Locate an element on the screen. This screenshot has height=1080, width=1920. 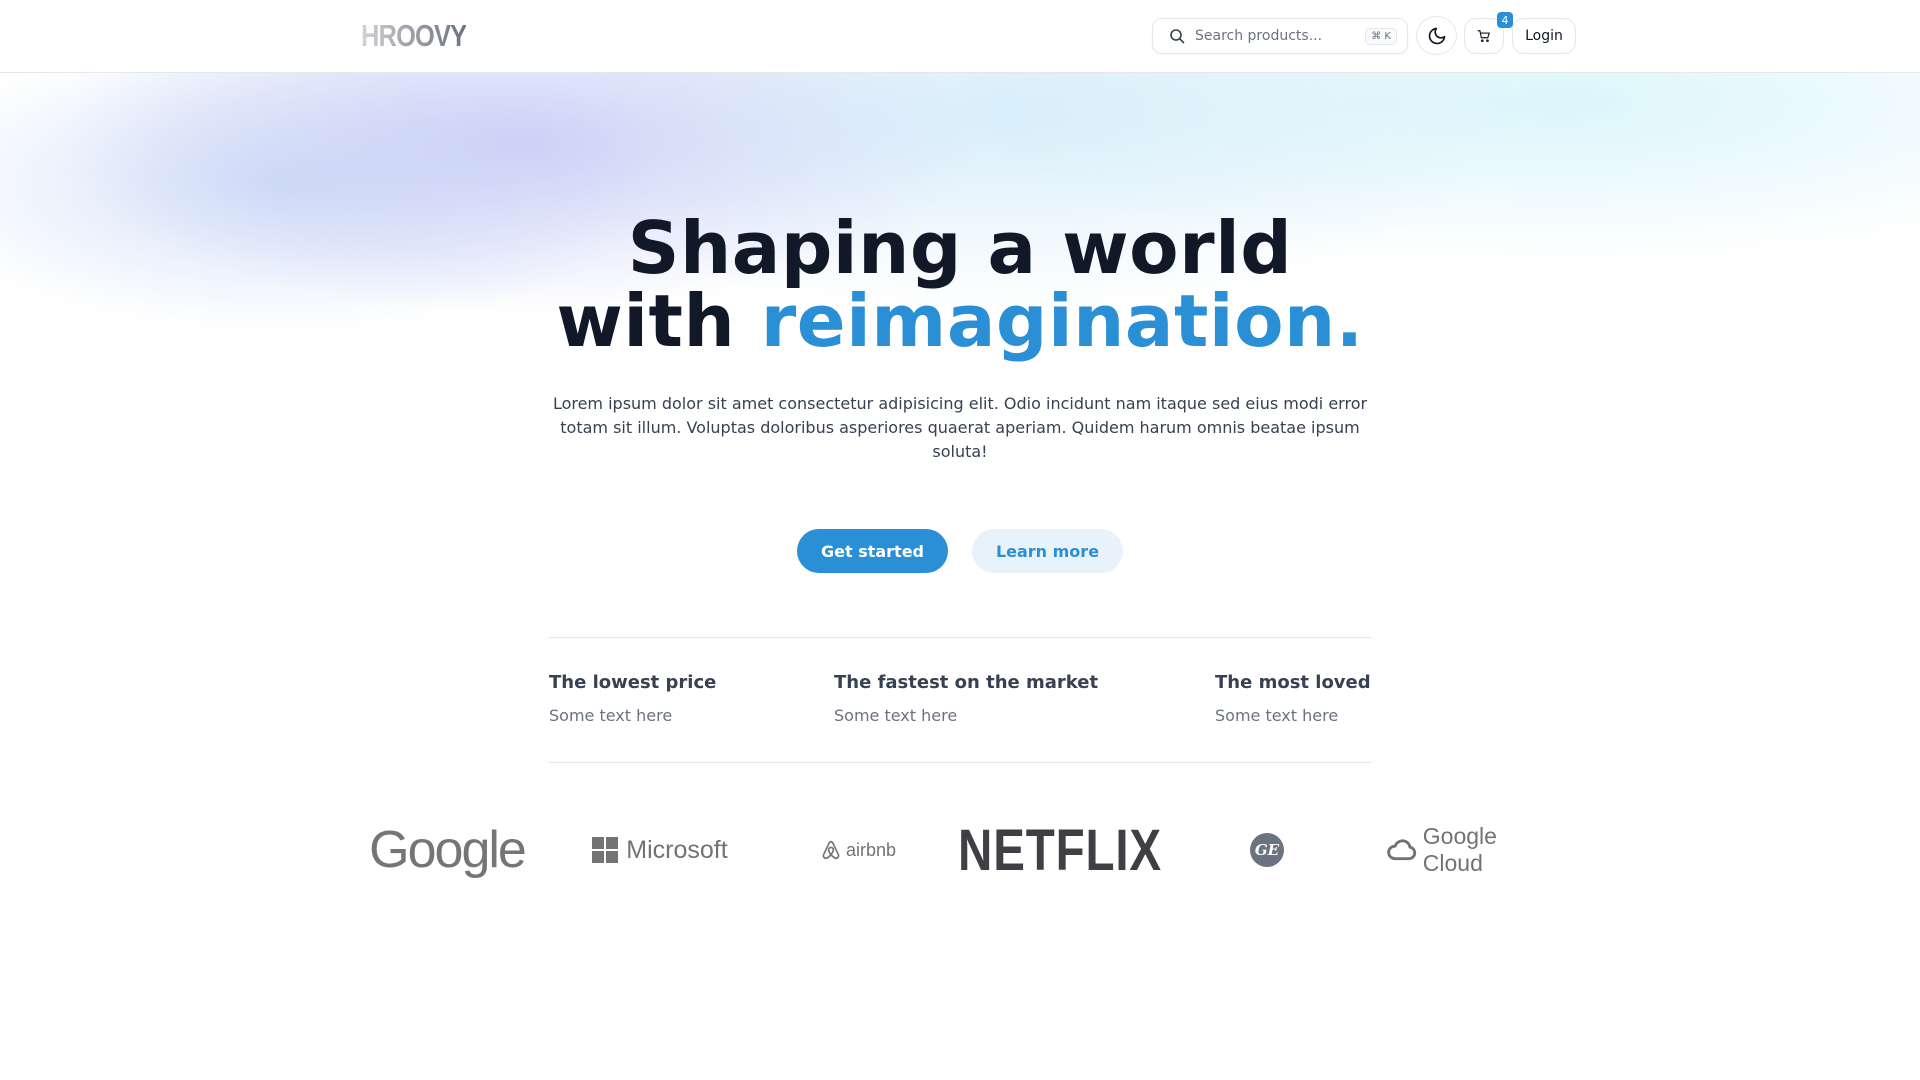
search-shortcut-badge: ⌘ K is located at coordinates (1381, 36).